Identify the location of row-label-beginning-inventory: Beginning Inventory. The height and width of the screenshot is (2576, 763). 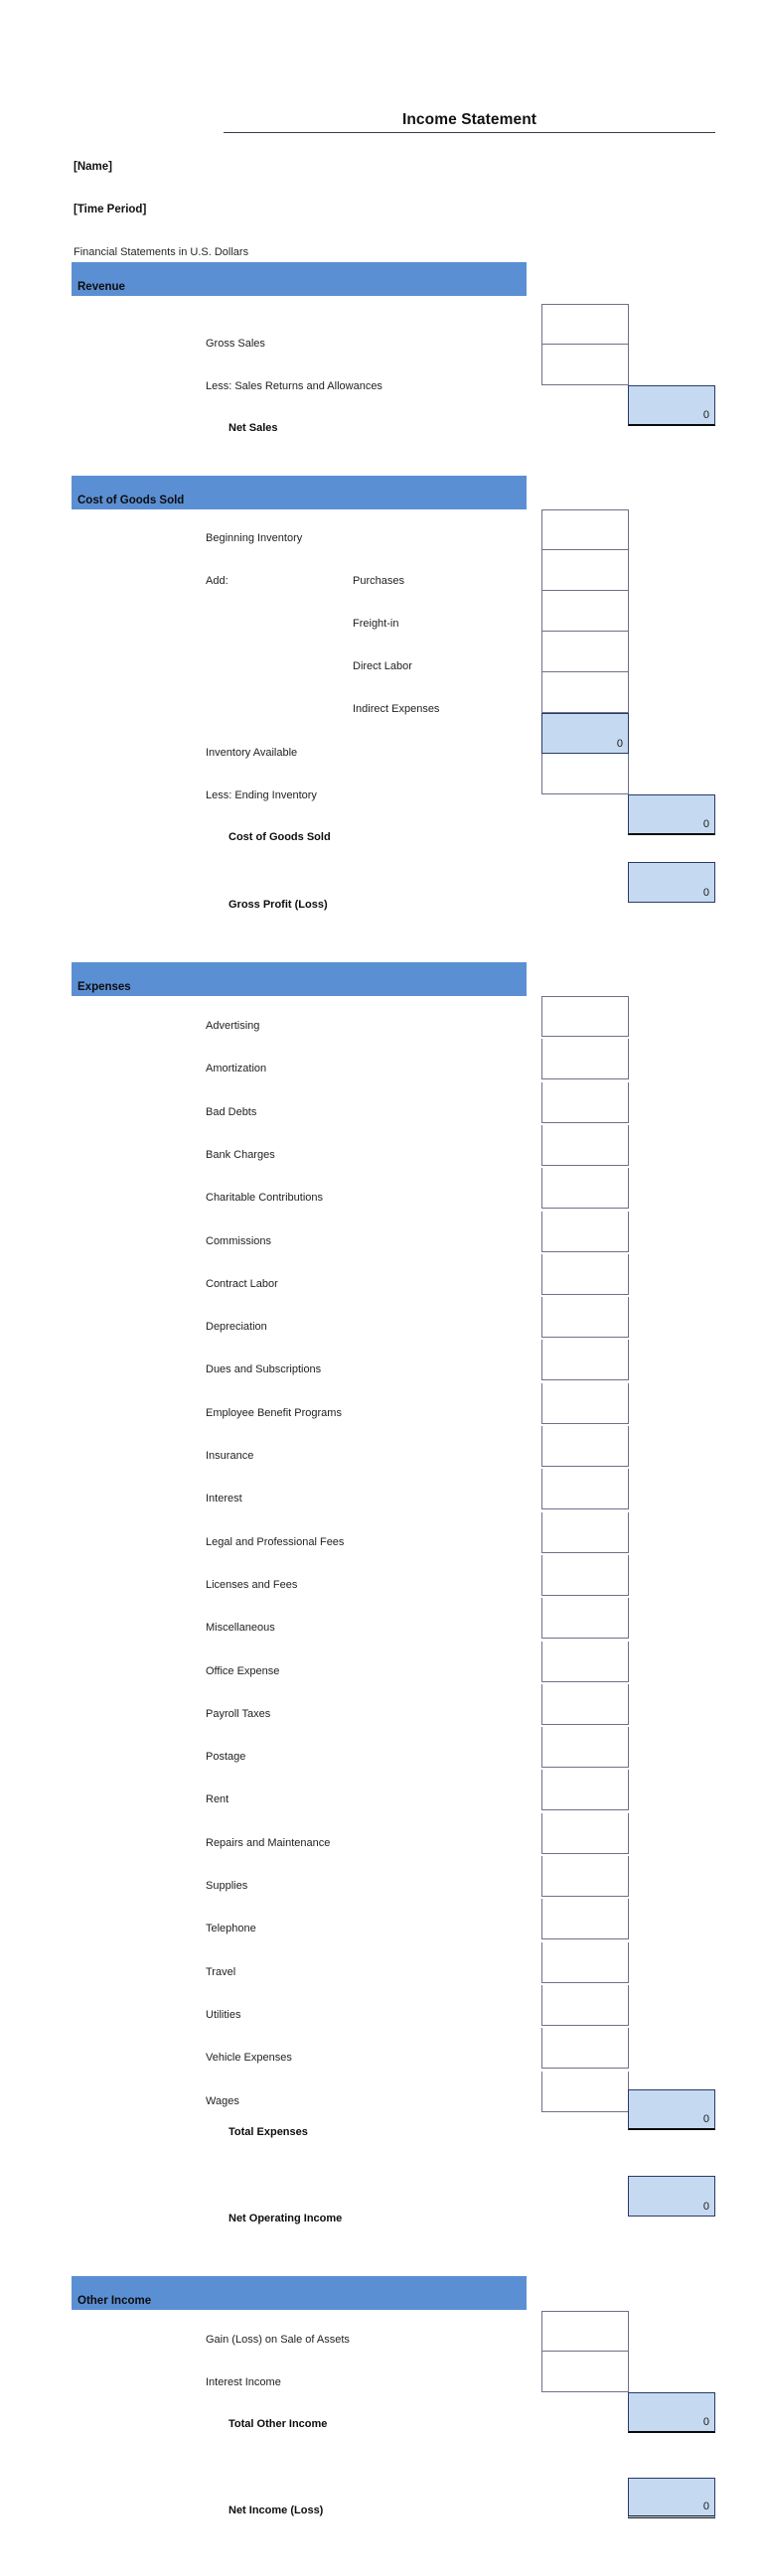
(254, 538).